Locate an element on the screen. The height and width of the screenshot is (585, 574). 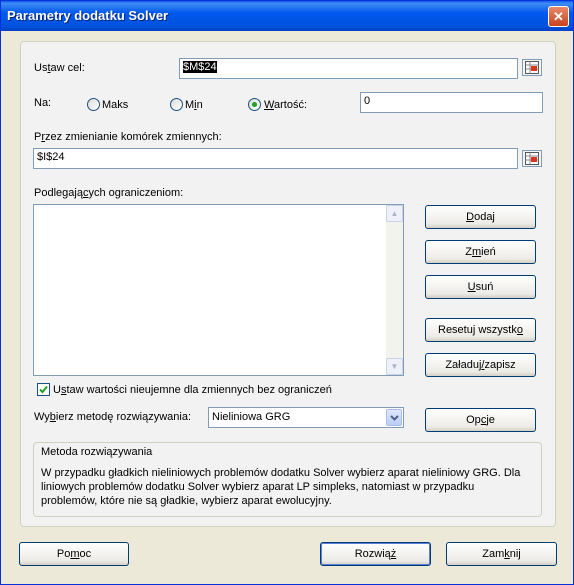
radio-value-of is located at coordinates (254, 104).